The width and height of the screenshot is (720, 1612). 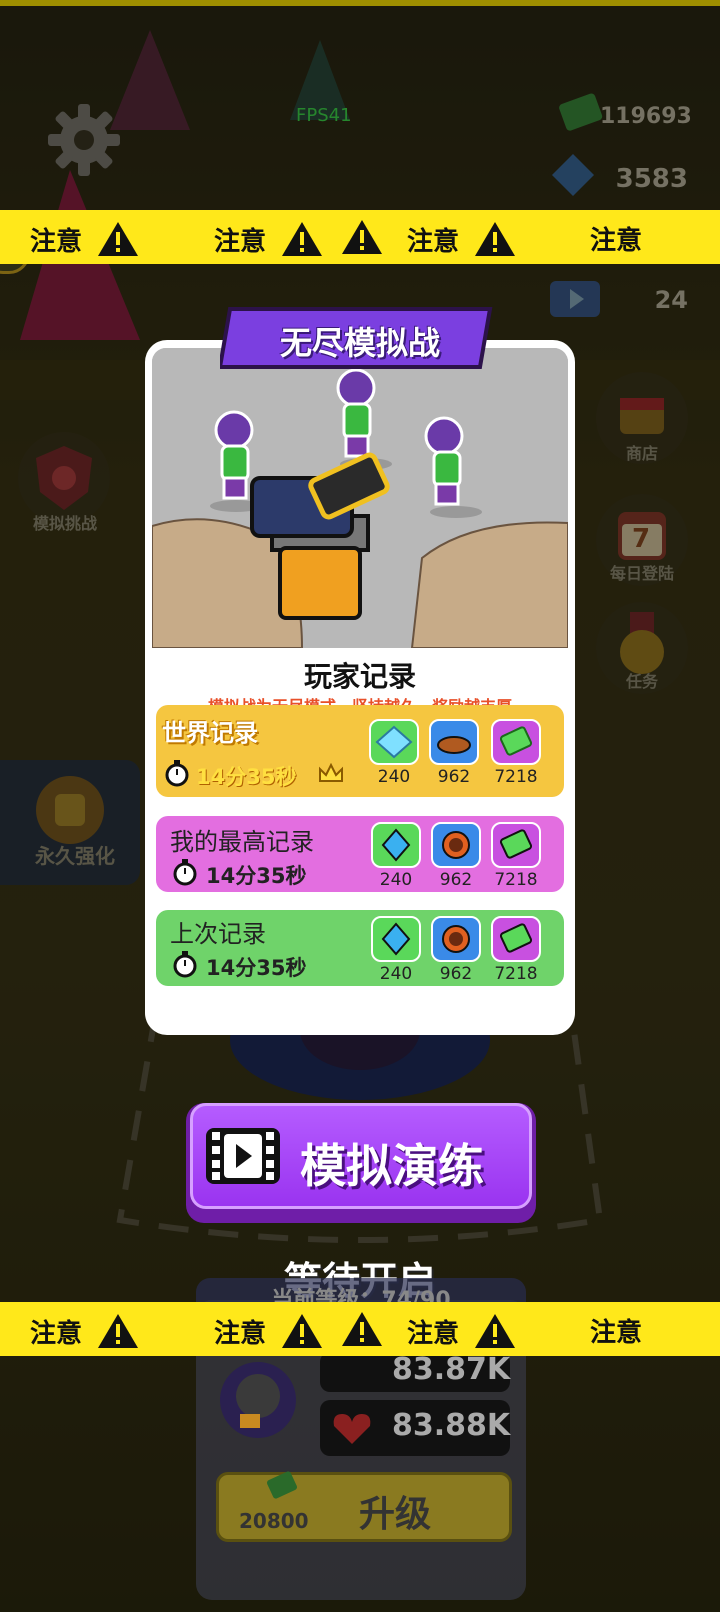 I want to click on attack-value: 83.87K, so click(x=451, y=1369).